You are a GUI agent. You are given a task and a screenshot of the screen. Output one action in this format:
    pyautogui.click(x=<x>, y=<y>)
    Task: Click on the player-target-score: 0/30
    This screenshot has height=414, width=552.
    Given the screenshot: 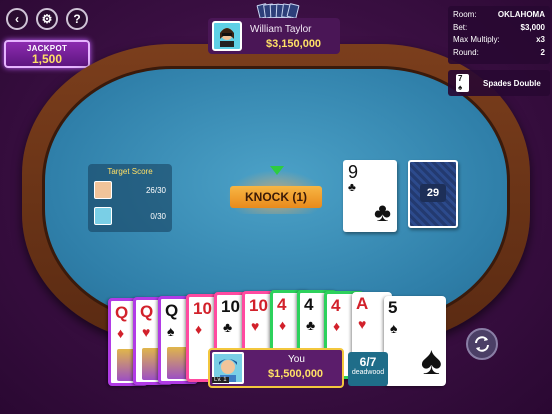 What is the action you would take?
    pyautogui.click(x=158, y=216)
    